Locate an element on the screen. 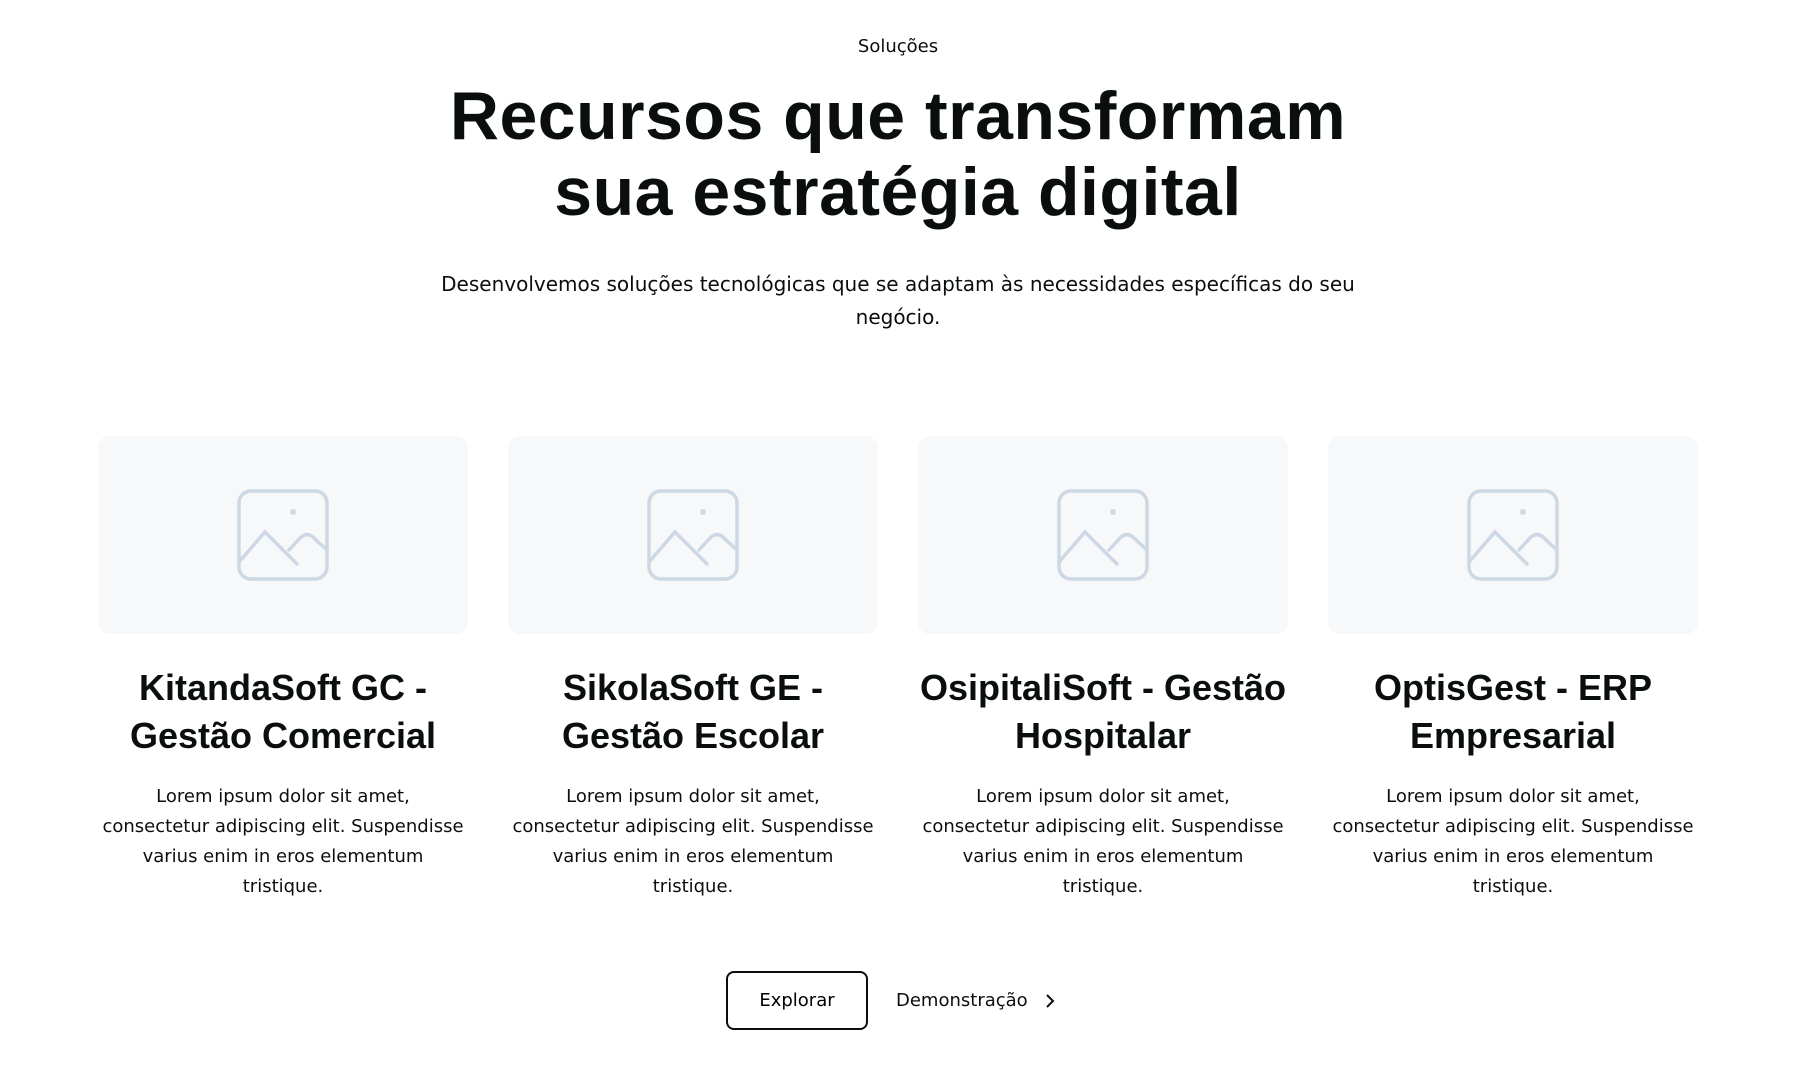 The height and width of the screenshot is (1077, 1796). card-title: SikolaSoft GE - Gestão Escolar is located at coordinates (693, 711).